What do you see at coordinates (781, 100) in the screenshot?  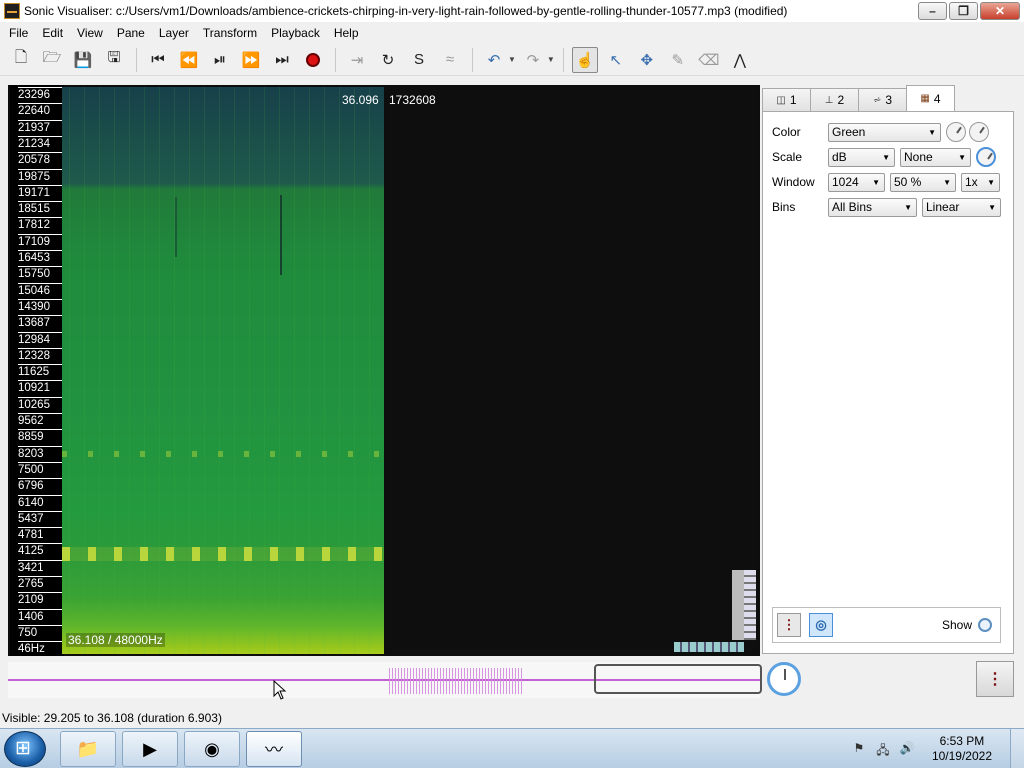 I see `pane-icon: ◫` at bounding box center [781, 100].